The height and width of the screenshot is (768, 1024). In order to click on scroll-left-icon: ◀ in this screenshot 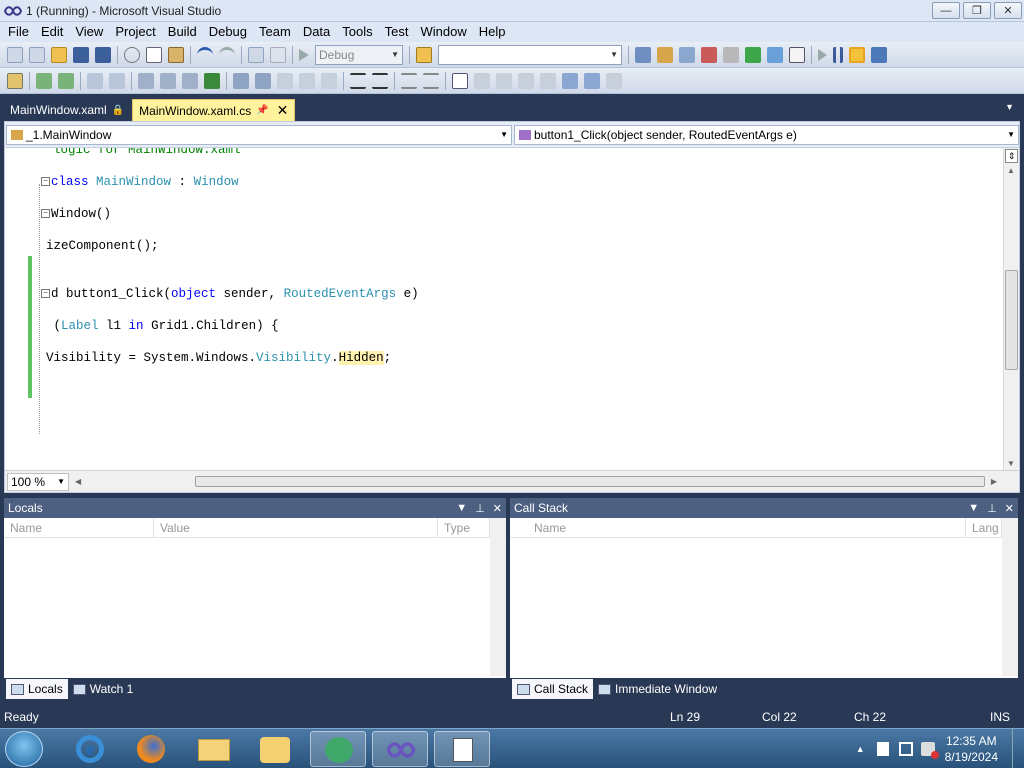, I will do `click(78, 481)`.